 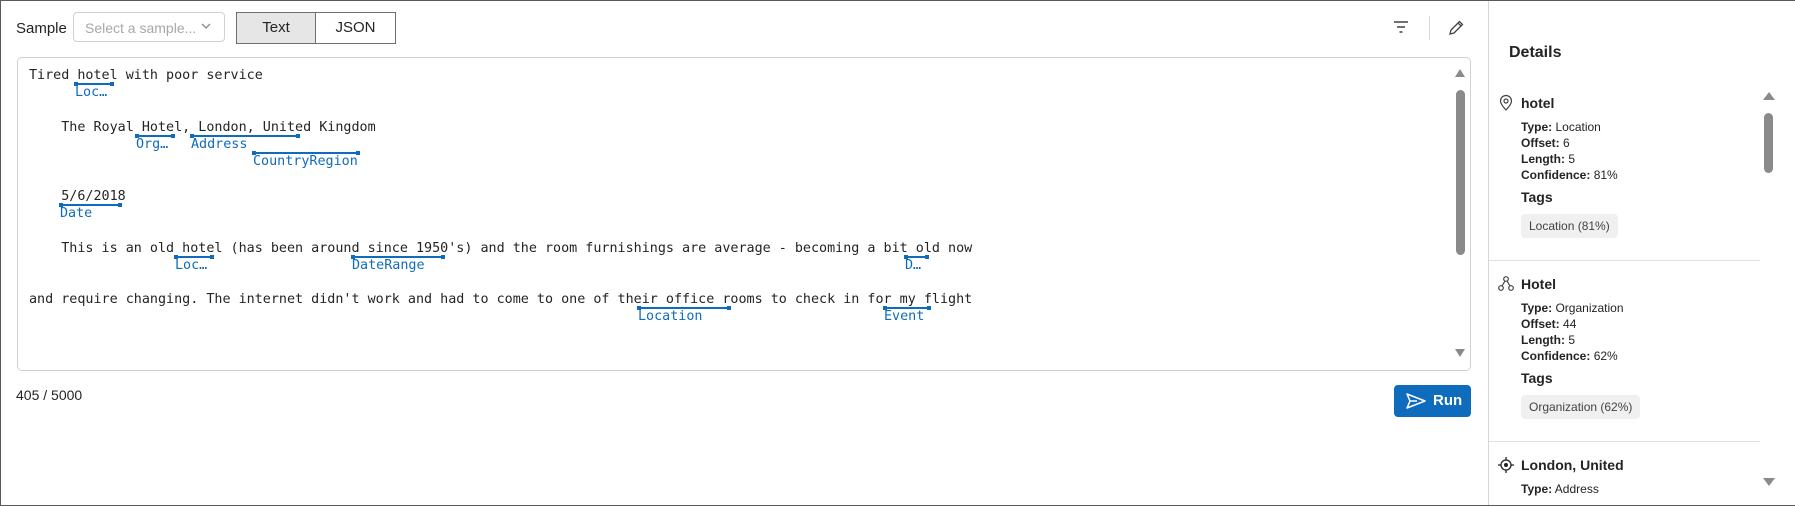 What do you see at coordinates (1535, 52) in the screenshot?
I see `details-title: Details` at bounding box center [1535, 52].